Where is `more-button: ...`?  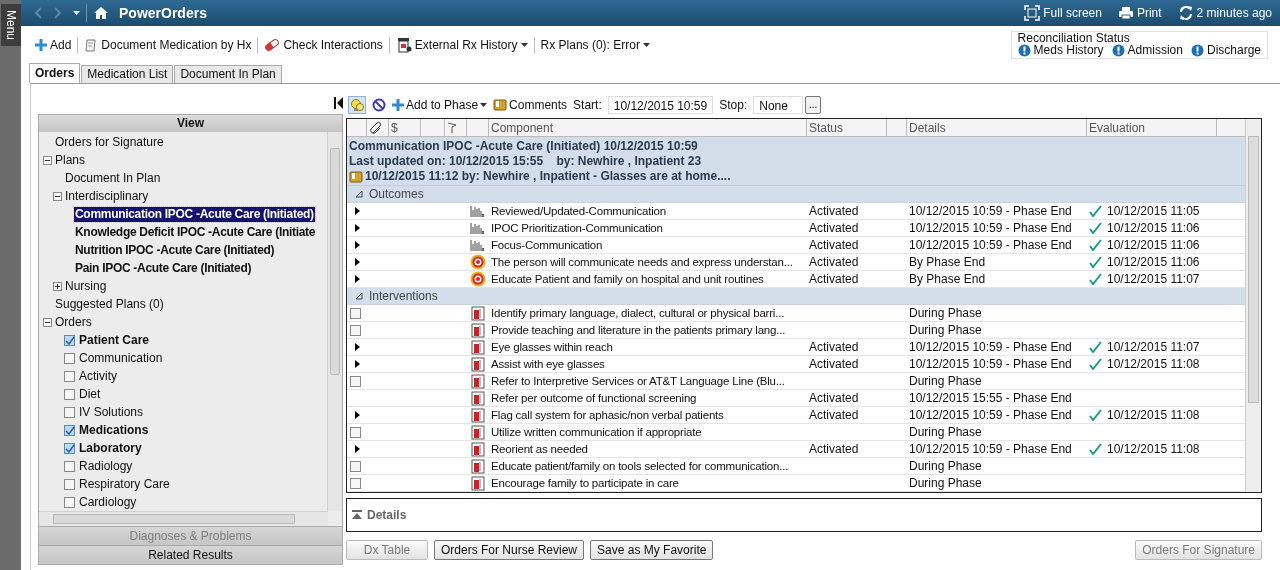 more-button: ... is located at coordinates (813, 105).